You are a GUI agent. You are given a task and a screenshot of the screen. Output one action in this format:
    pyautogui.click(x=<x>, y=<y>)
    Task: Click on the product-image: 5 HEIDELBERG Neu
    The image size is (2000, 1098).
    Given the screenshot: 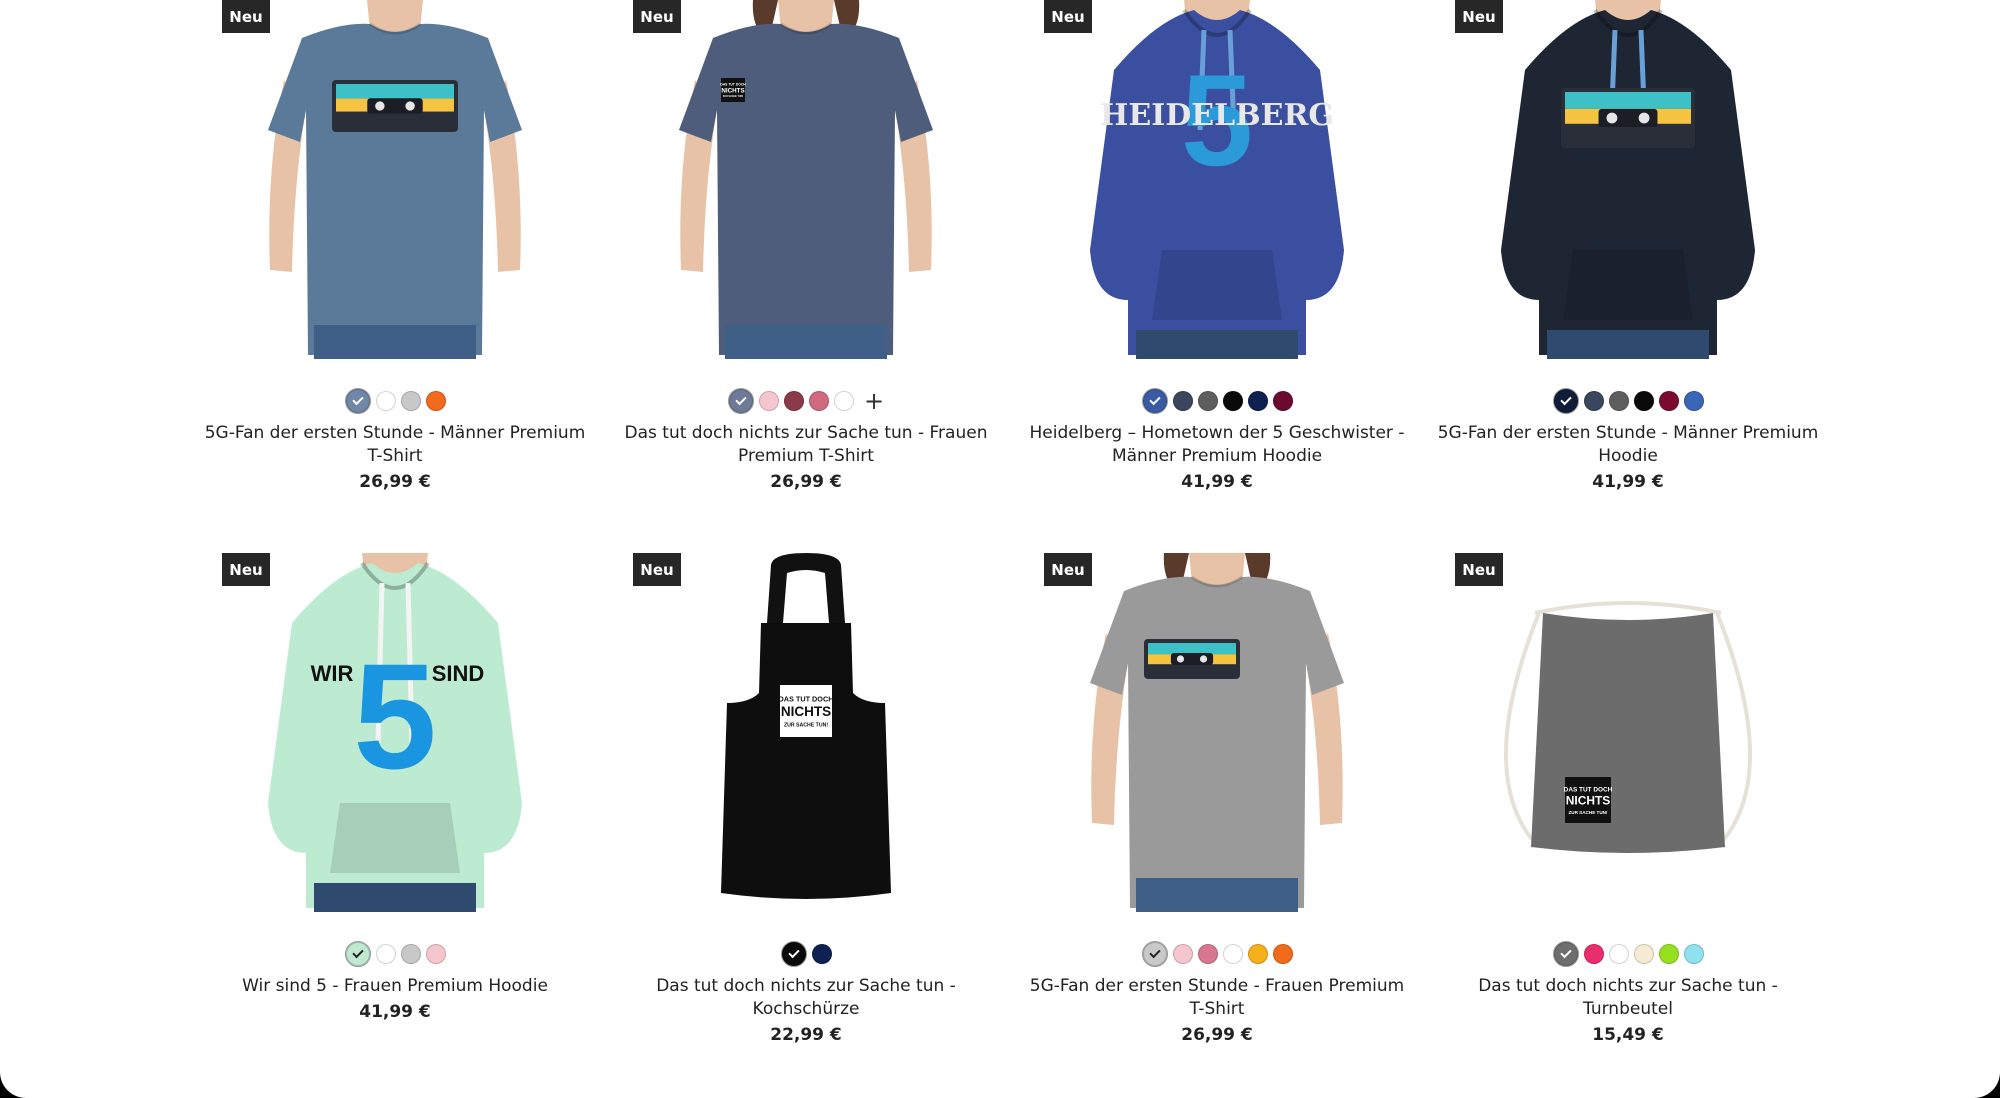 What is the action you would take?
    pyautogui.click(x=1217, y=179)
    